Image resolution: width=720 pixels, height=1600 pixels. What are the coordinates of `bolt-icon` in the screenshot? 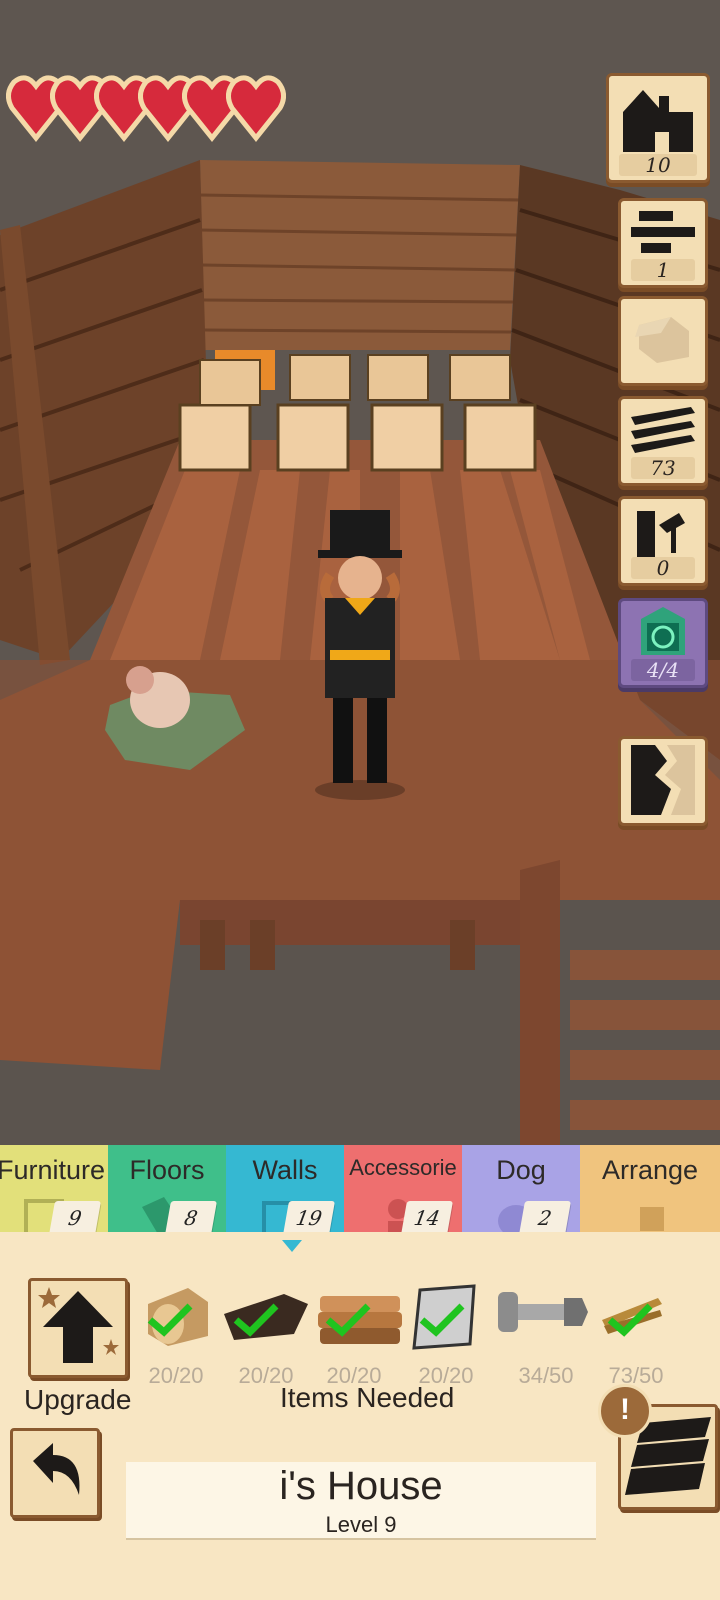 It's located at (543, 1312).